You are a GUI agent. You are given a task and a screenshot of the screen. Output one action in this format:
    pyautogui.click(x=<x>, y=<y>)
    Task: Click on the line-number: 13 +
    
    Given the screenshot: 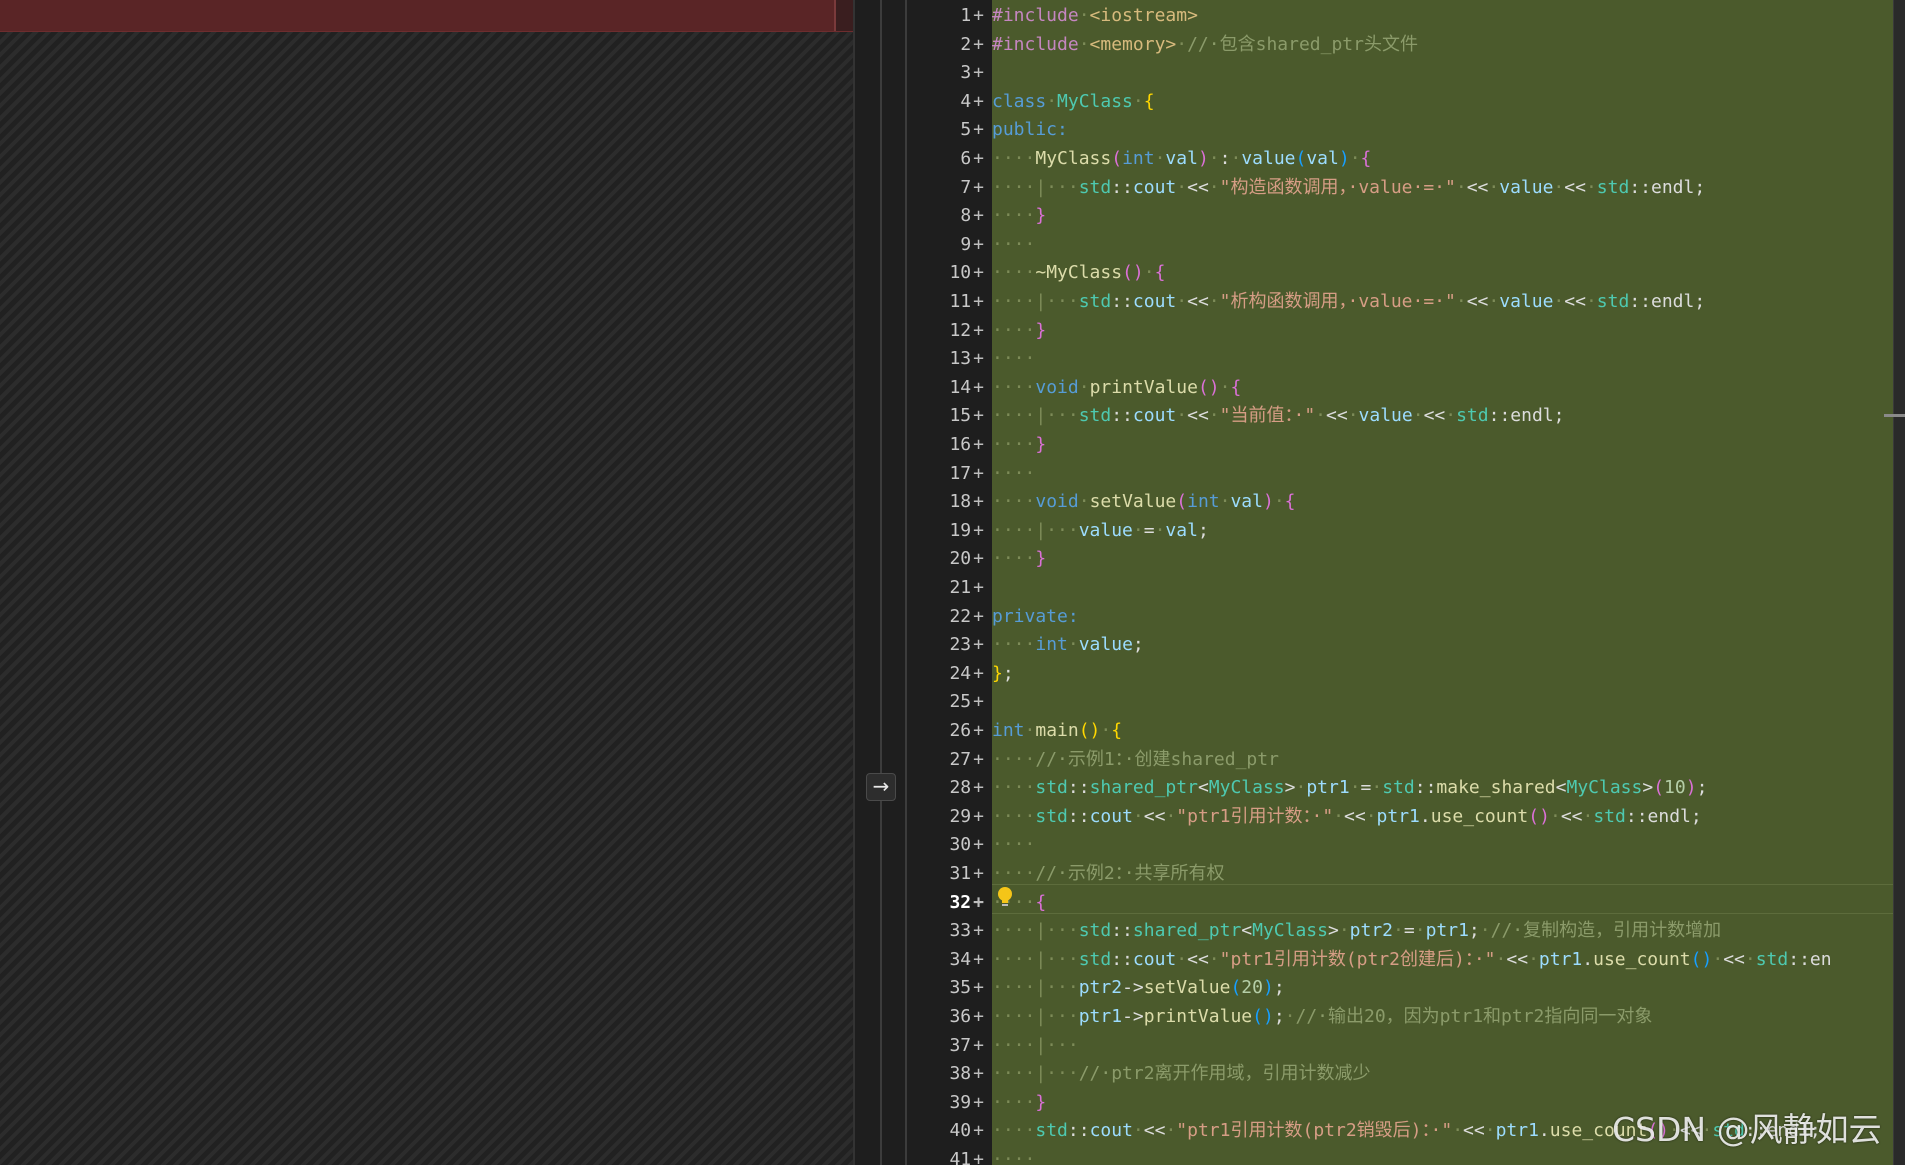 What is the action you would take?
    pyautogui.click(x=949, y=359)
    